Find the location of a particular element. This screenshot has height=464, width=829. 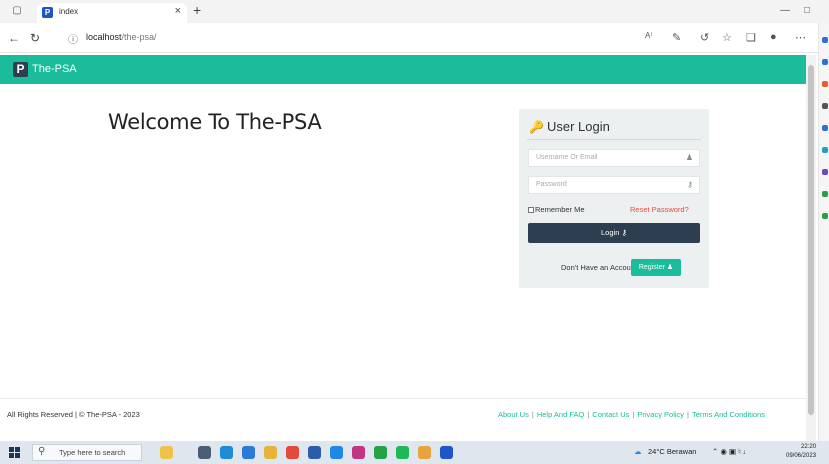

search-placeholder: Type here to search is located at coordinates (92, 452).